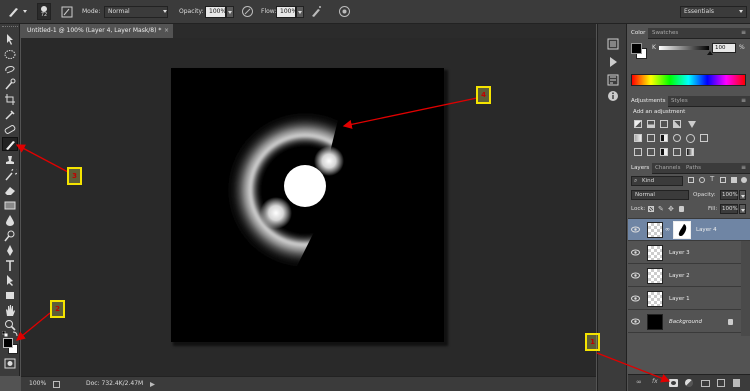 The width and height of the screenshot is (750, 391). Describe the element at coordinates (671, 209) in the screenshot. I see `lock-position-icon: ✥` at that location.